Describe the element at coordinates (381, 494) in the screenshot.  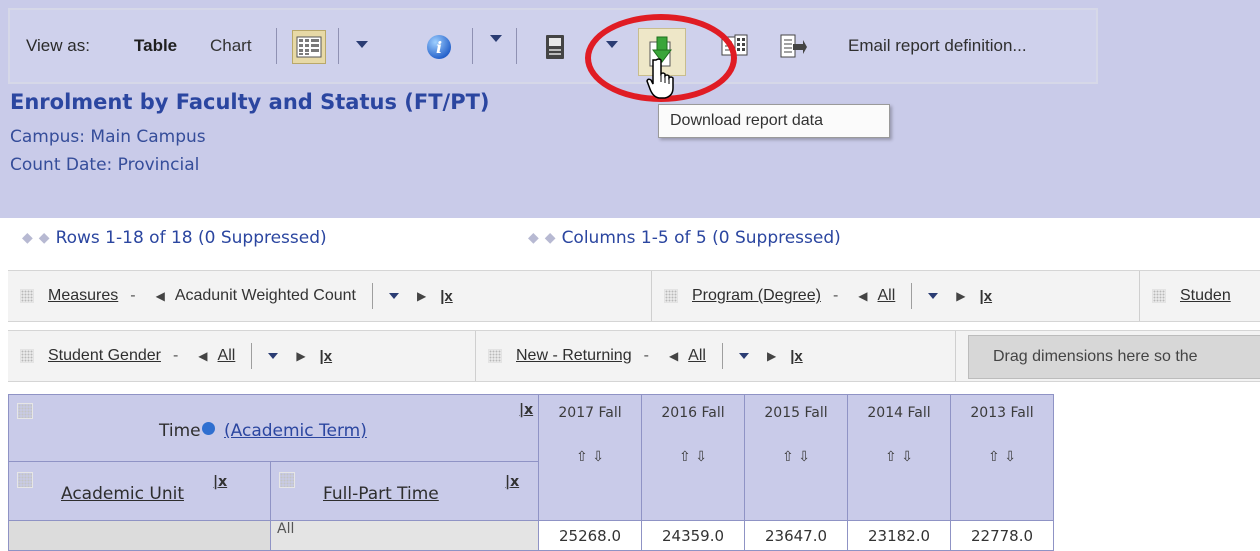
I see `full-part-time-link: Full-Part Time` at that location.